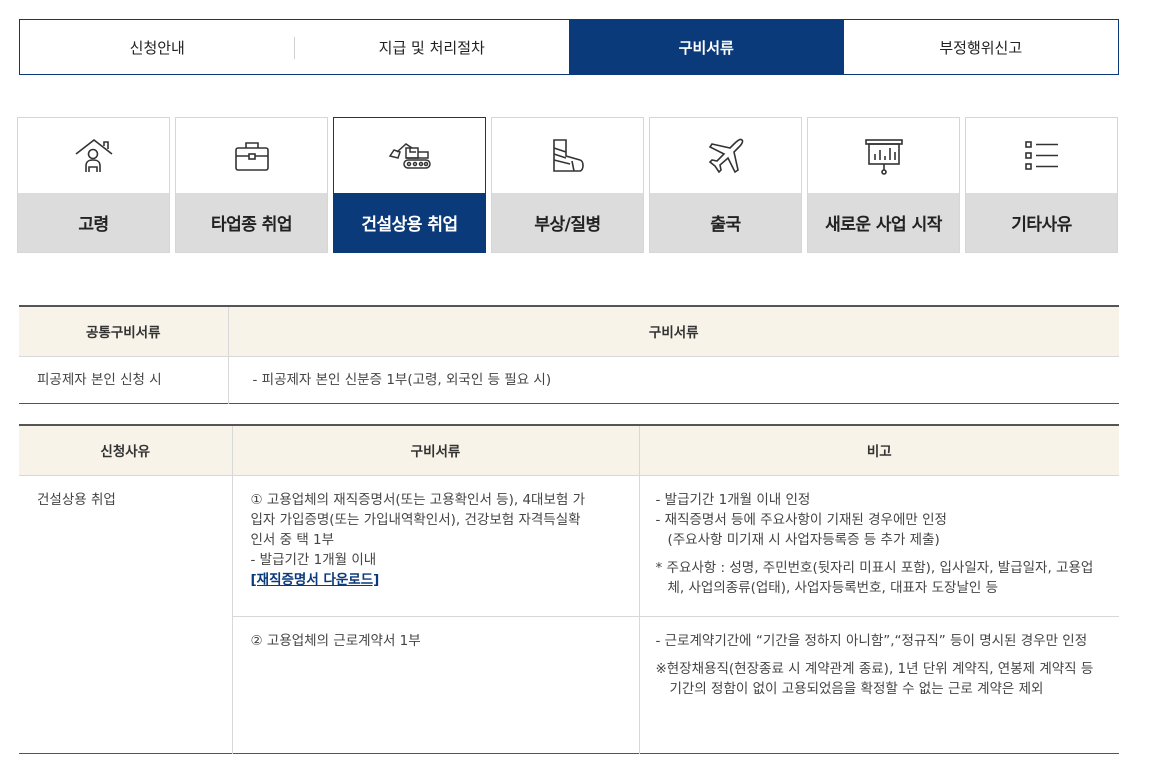 The image size is (1156, 774). What do you see at coordinates (292, 539) in the screenshot?
I see `doc-line: 인서 중 택 1부` at bounding box center [292, 539].